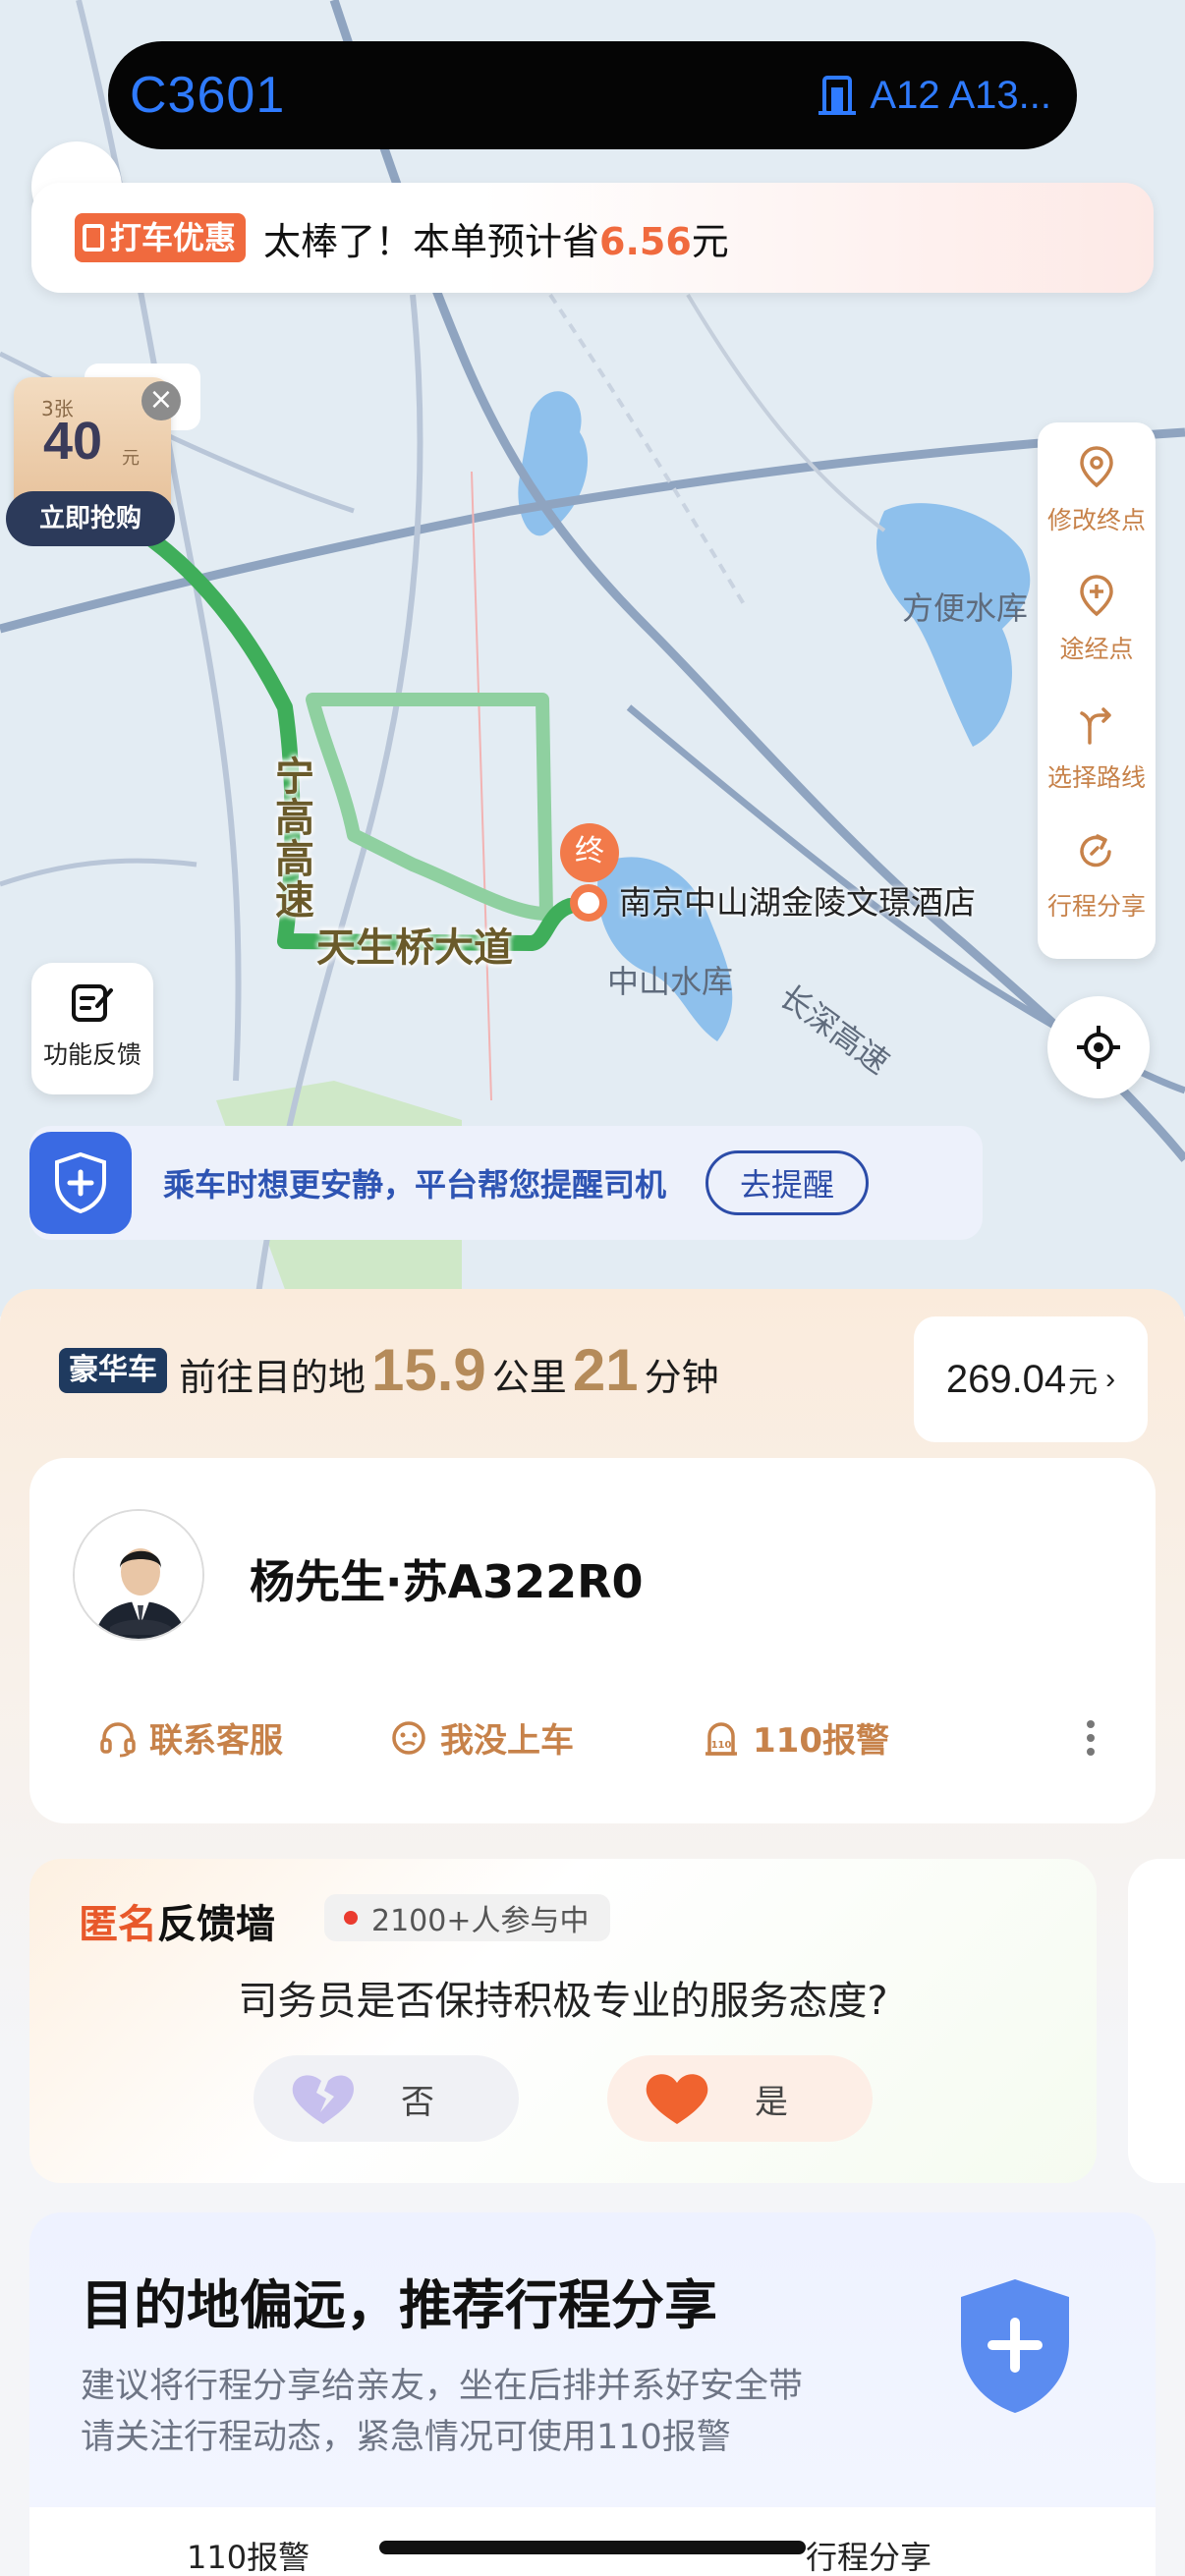  What do you see at coordinates (788, 1182) in the screenshot?
I see `remind-driver-button: 去提醒` at bounding box center [788, 1182].